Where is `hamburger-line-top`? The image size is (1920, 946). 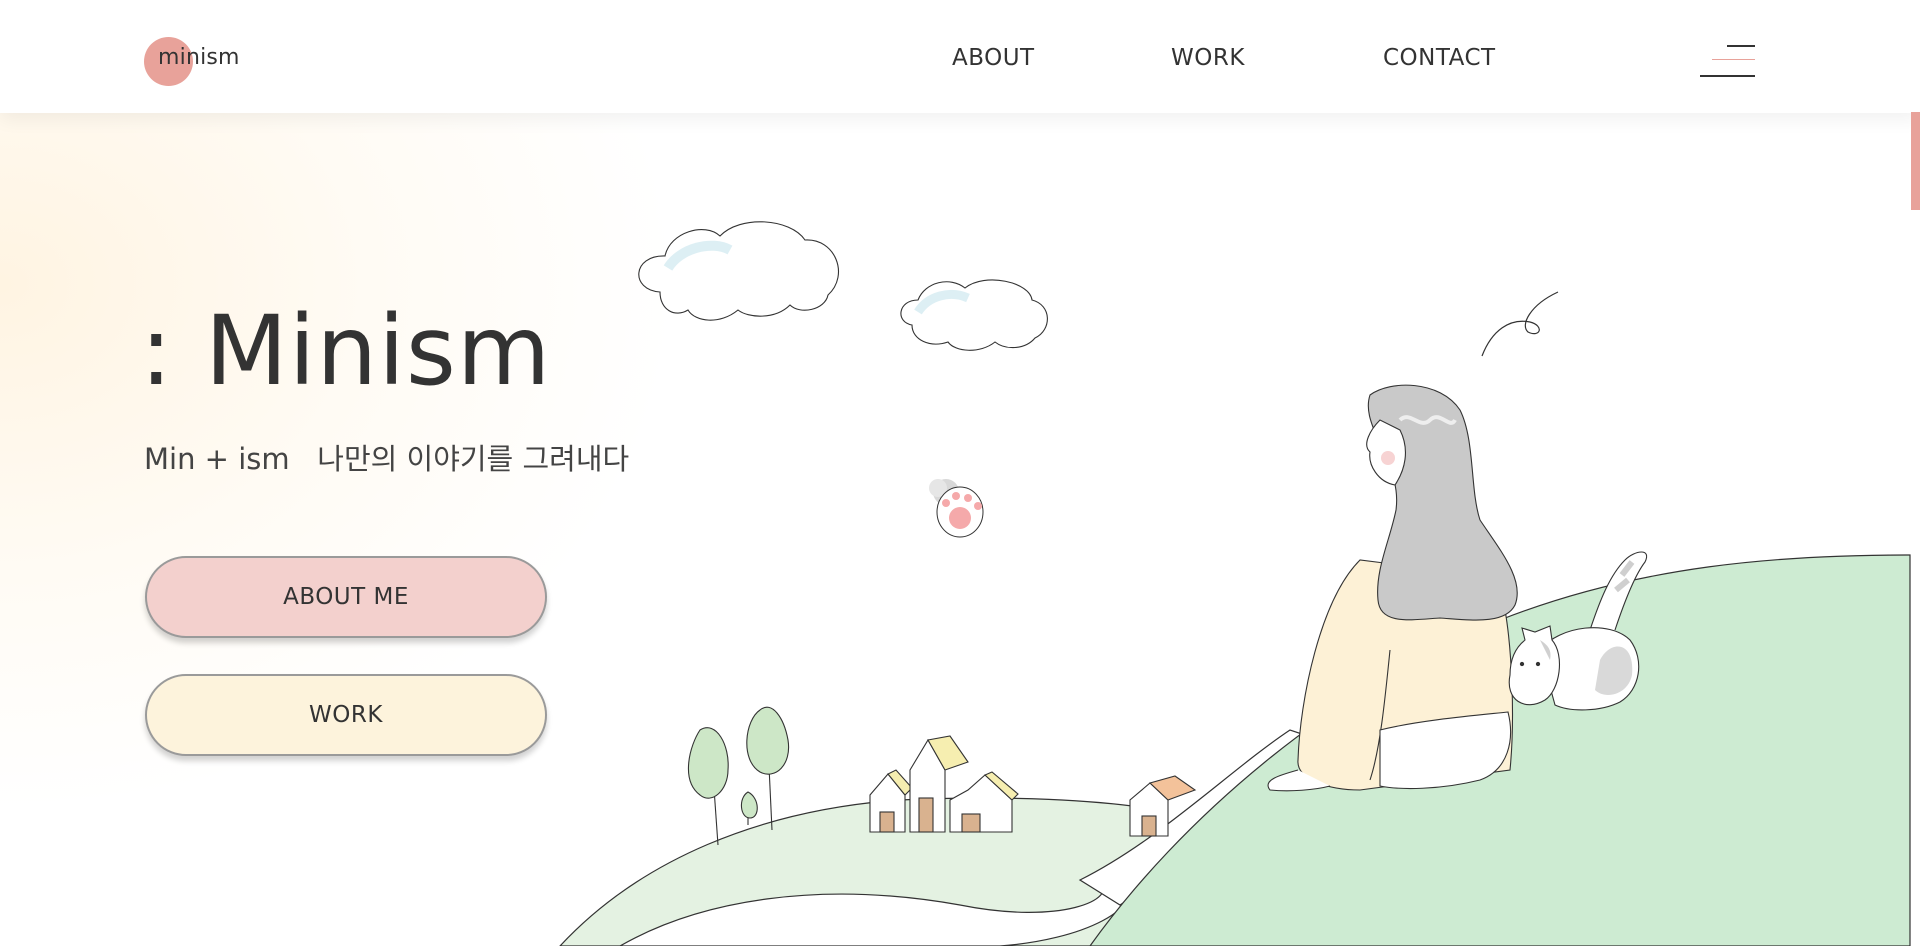
hamburger-line-top is located at coordinates (1741, 46).